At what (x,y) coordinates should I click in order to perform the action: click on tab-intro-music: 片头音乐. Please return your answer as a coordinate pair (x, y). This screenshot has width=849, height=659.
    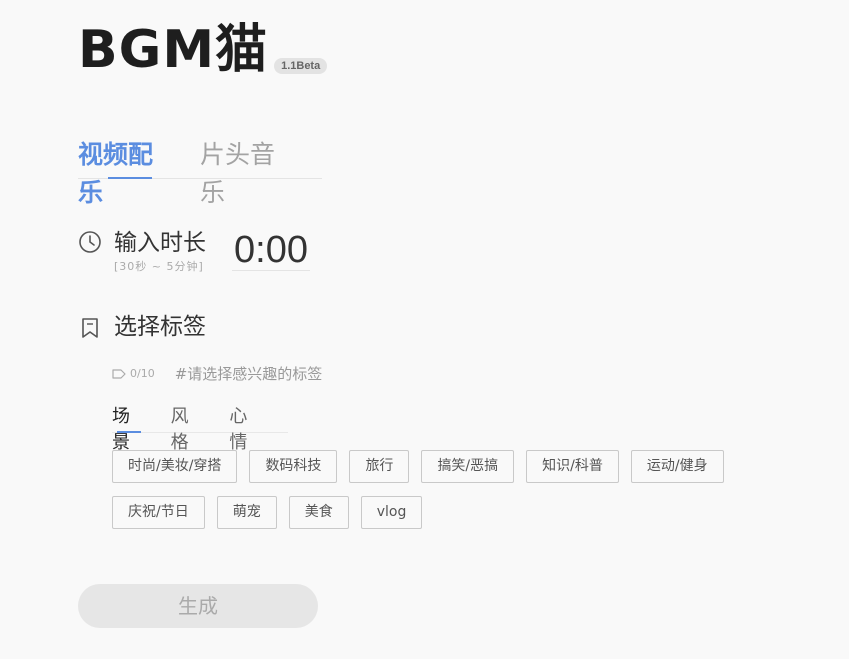
    Looking at the image, I should click on (246, 171).